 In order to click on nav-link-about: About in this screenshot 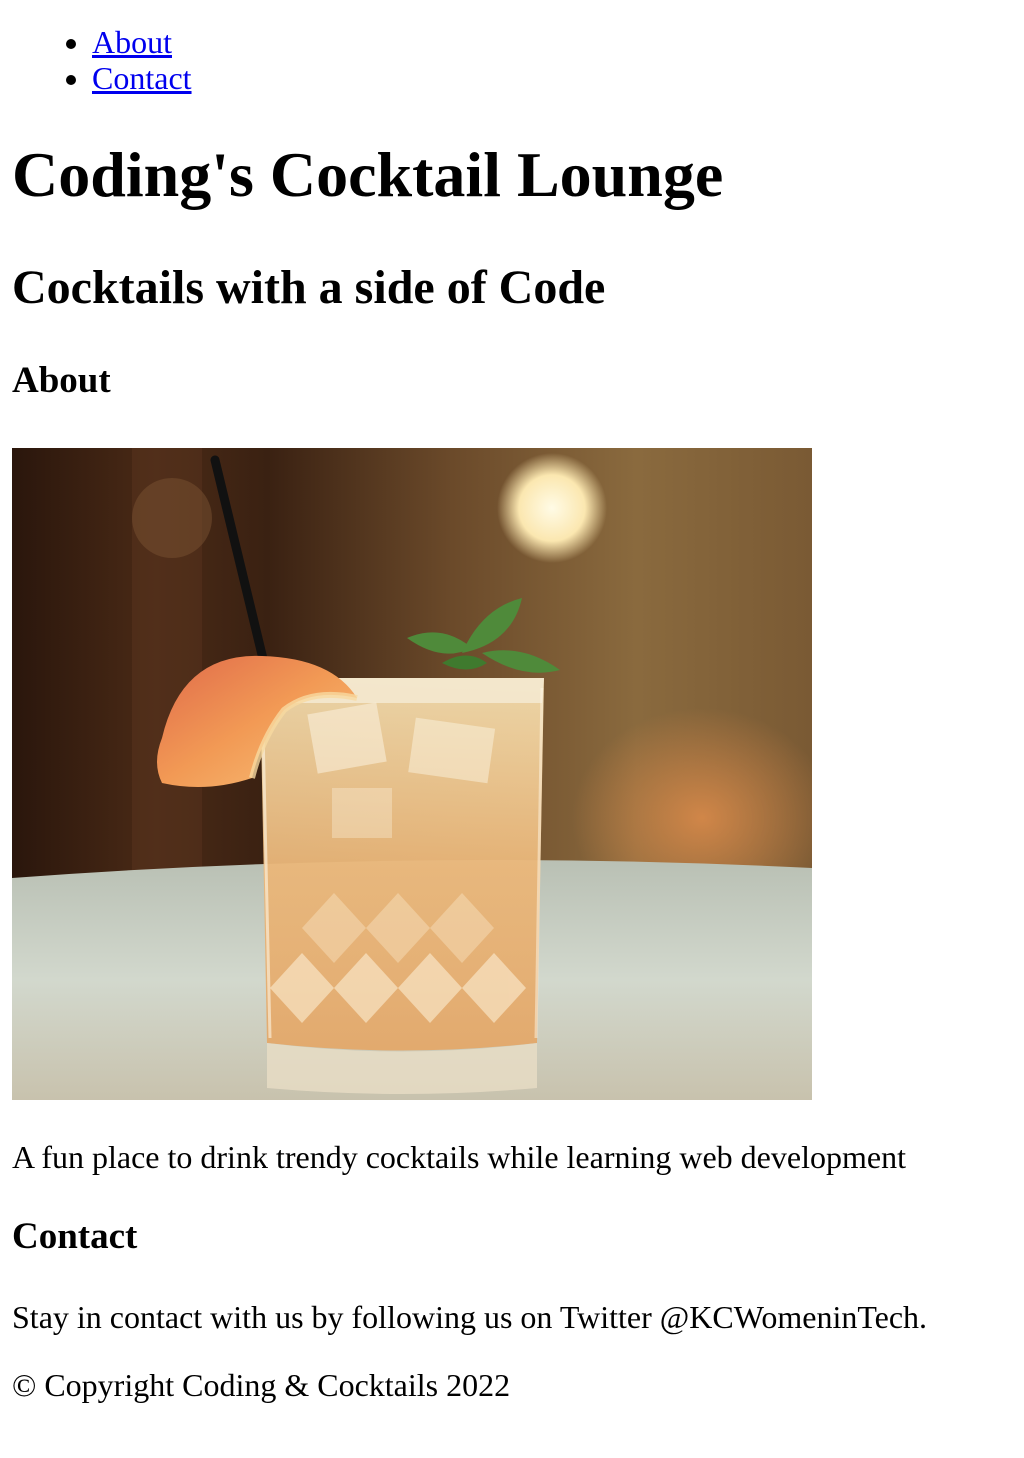, I will do `click(132, 42)`.